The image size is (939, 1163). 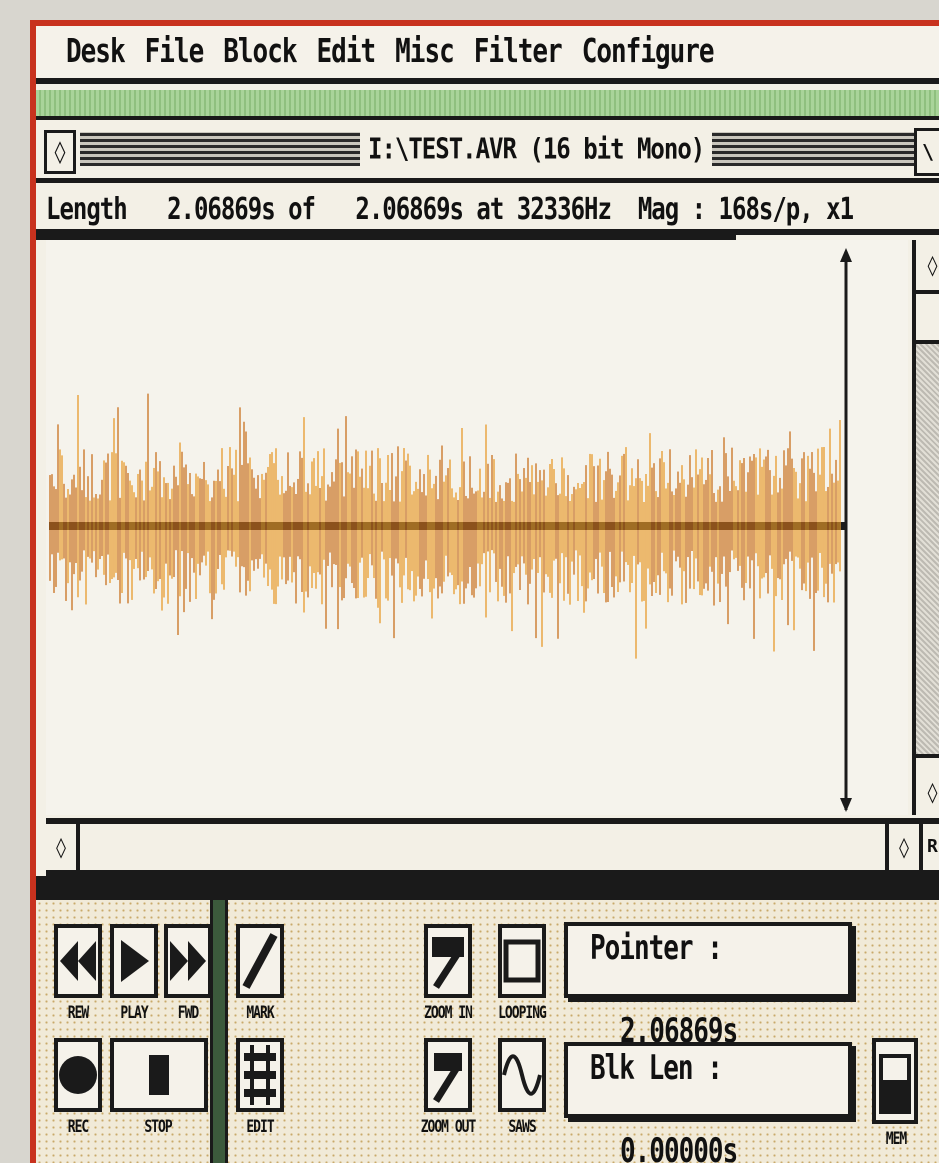 What do you see at coordinates (933, 847) in the screenshot?
I see `resize-box-icon: R` at bounding box center [933, 847].